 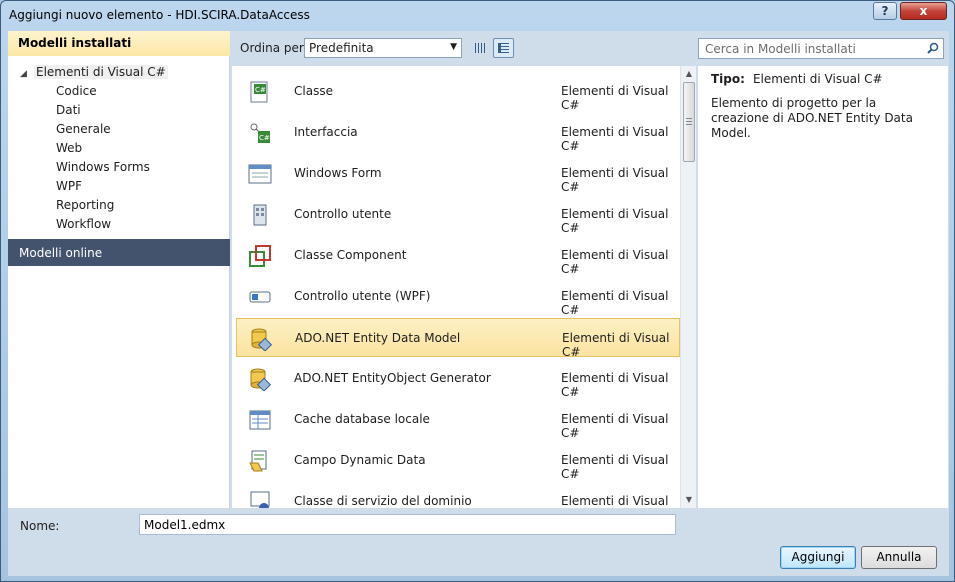 I want to click on template-name: Classe Component, so click(x=350, y=255).